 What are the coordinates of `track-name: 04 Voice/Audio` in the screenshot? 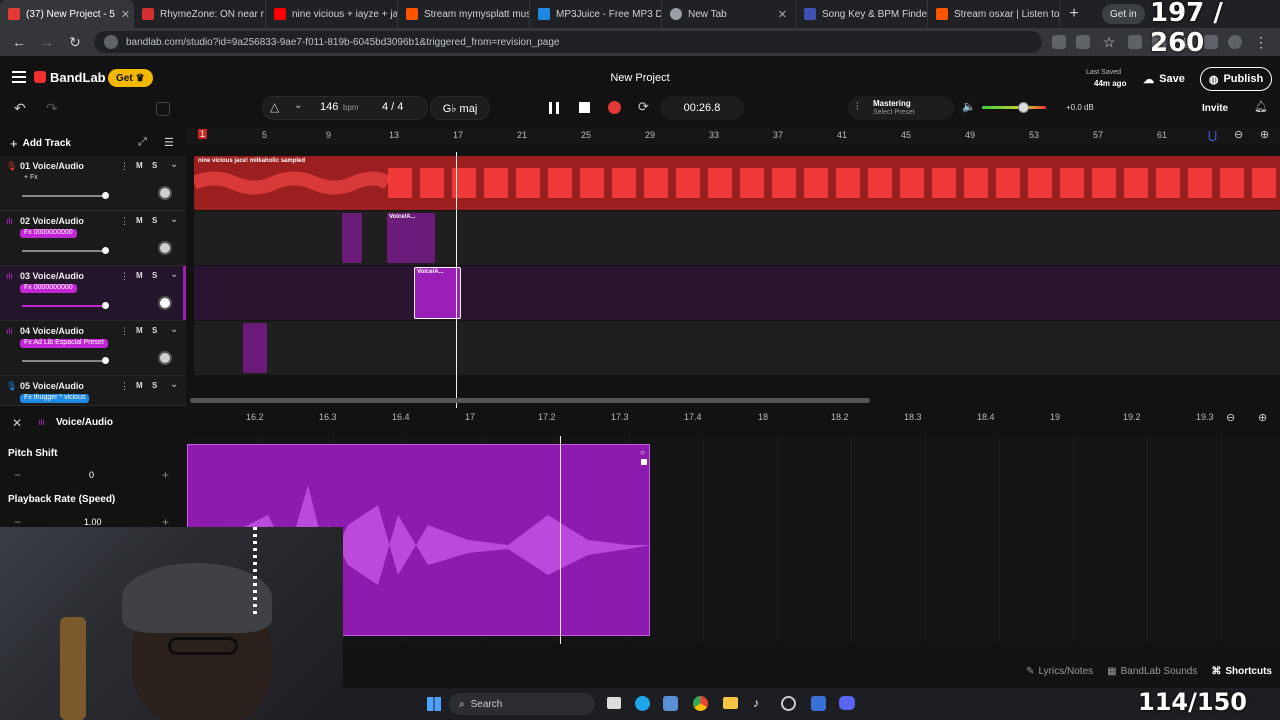 It's located at (52, 331).